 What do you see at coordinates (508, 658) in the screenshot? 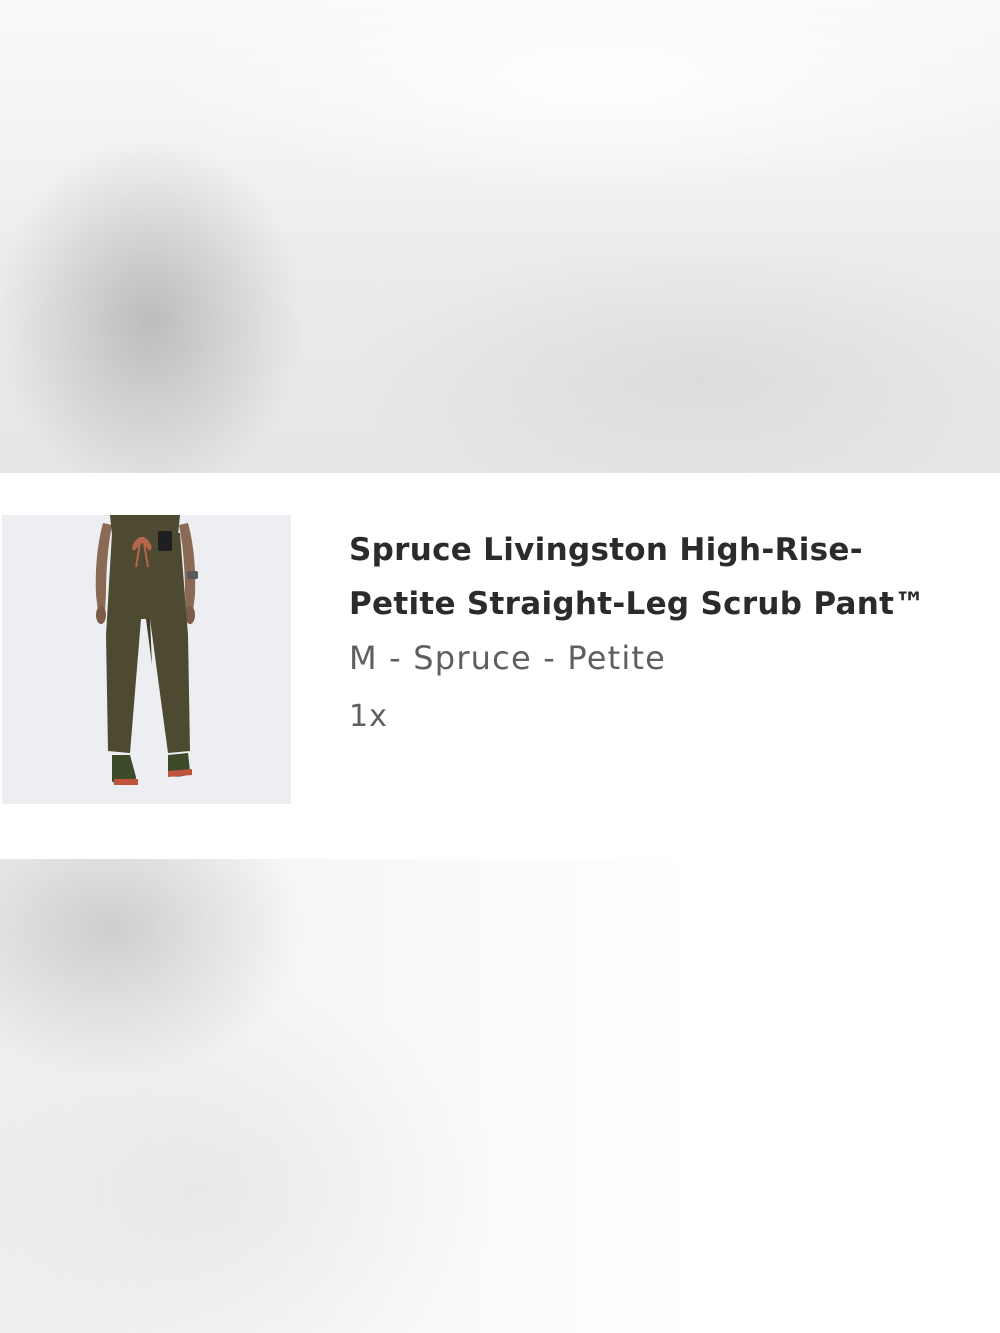
I see `product-variant: M - Spruce - Petite` at bounding box center [508, 658].